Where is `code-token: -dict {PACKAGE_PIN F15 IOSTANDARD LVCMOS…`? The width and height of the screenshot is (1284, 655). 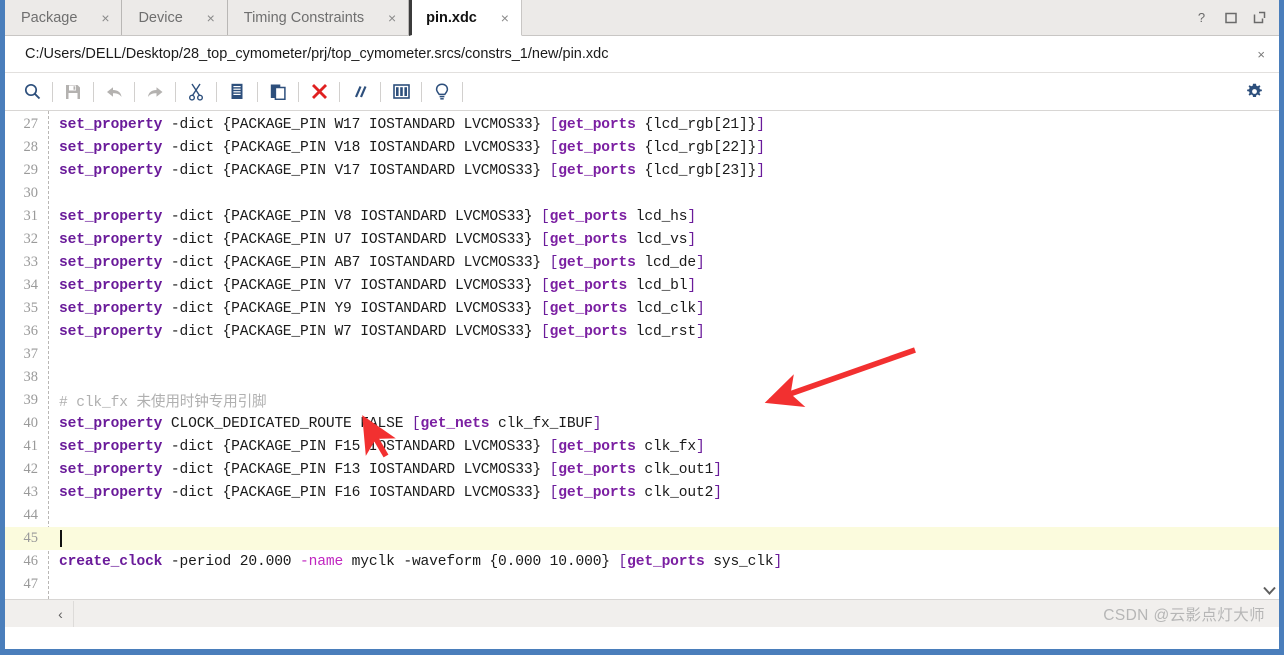
code-token: -dict {PACKAGE_PIN F15 IOSTANDARD LVCMOS… is located at coordinates (356, 446).